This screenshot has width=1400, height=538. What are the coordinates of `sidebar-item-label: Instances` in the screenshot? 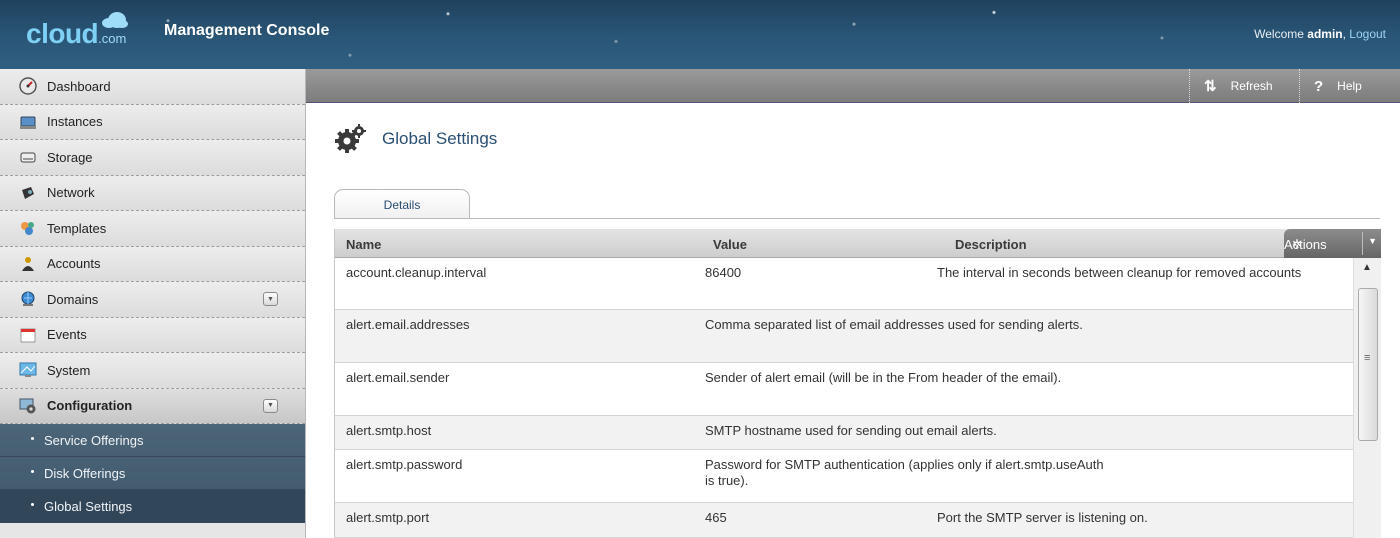 It's located at (75, 122).